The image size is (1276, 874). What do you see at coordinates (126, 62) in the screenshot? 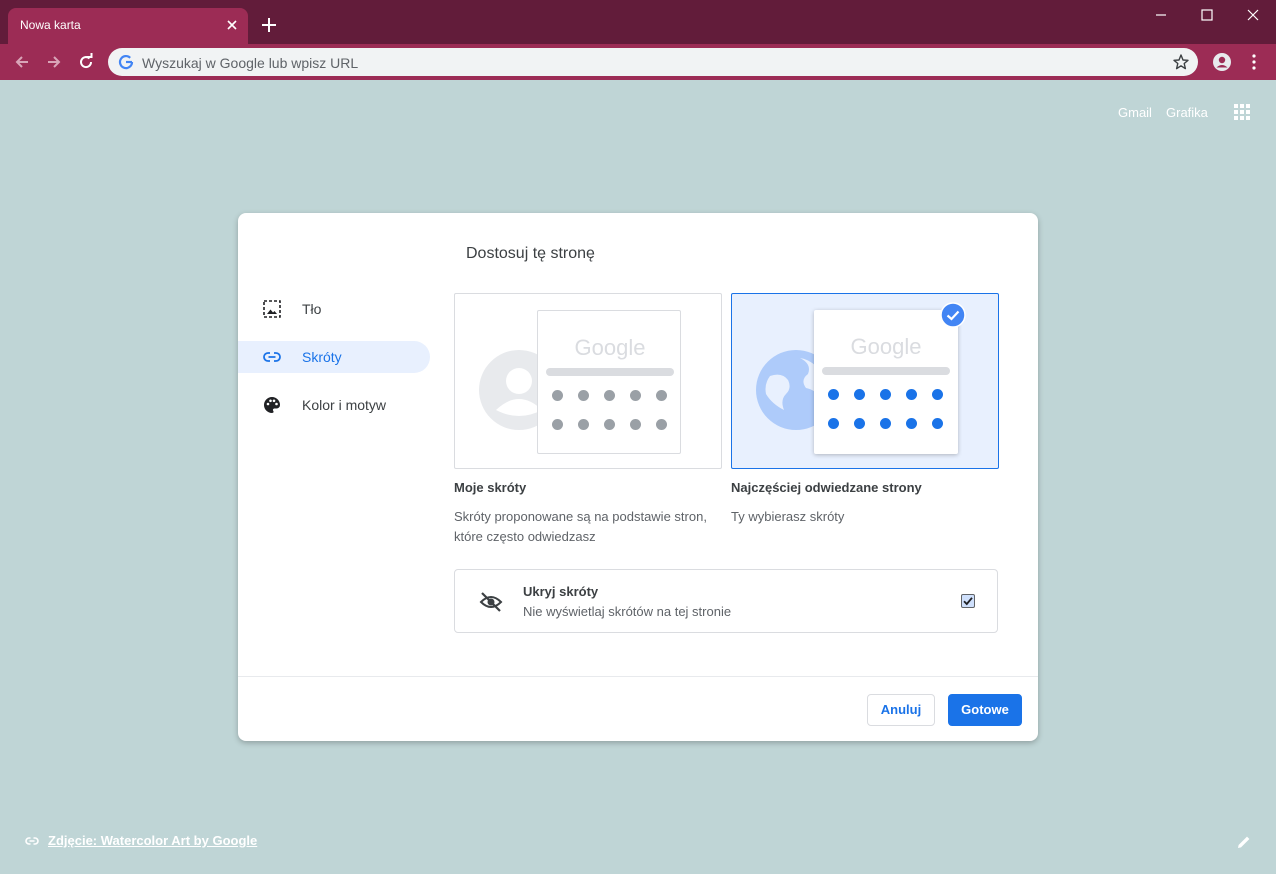
I see `google-icon` at bounding box center [126, 62].